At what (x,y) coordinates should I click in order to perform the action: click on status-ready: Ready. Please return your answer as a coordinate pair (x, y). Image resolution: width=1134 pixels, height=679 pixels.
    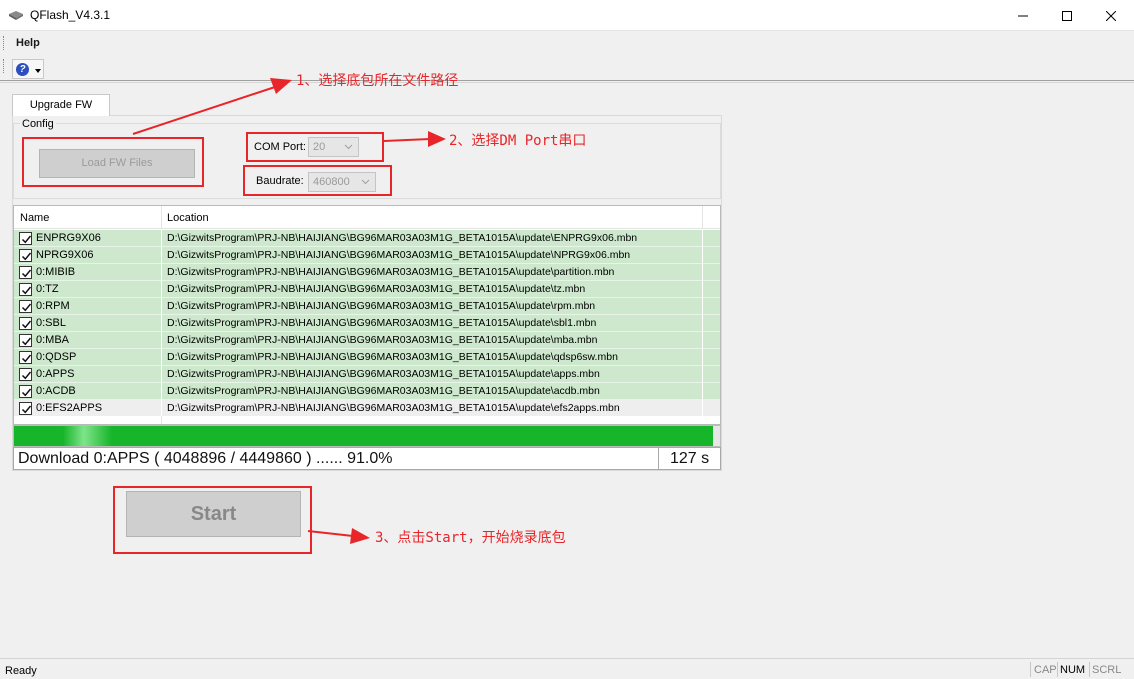
    Looking at the image, I should click on (21, 671).